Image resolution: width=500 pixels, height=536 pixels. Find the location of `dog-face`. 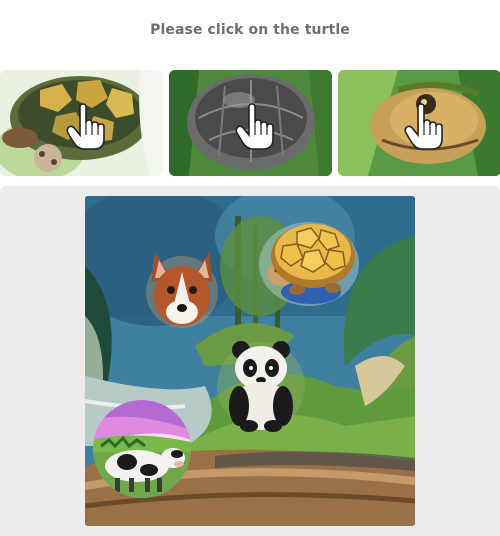

dog-face is located at coordinates (182, 290).